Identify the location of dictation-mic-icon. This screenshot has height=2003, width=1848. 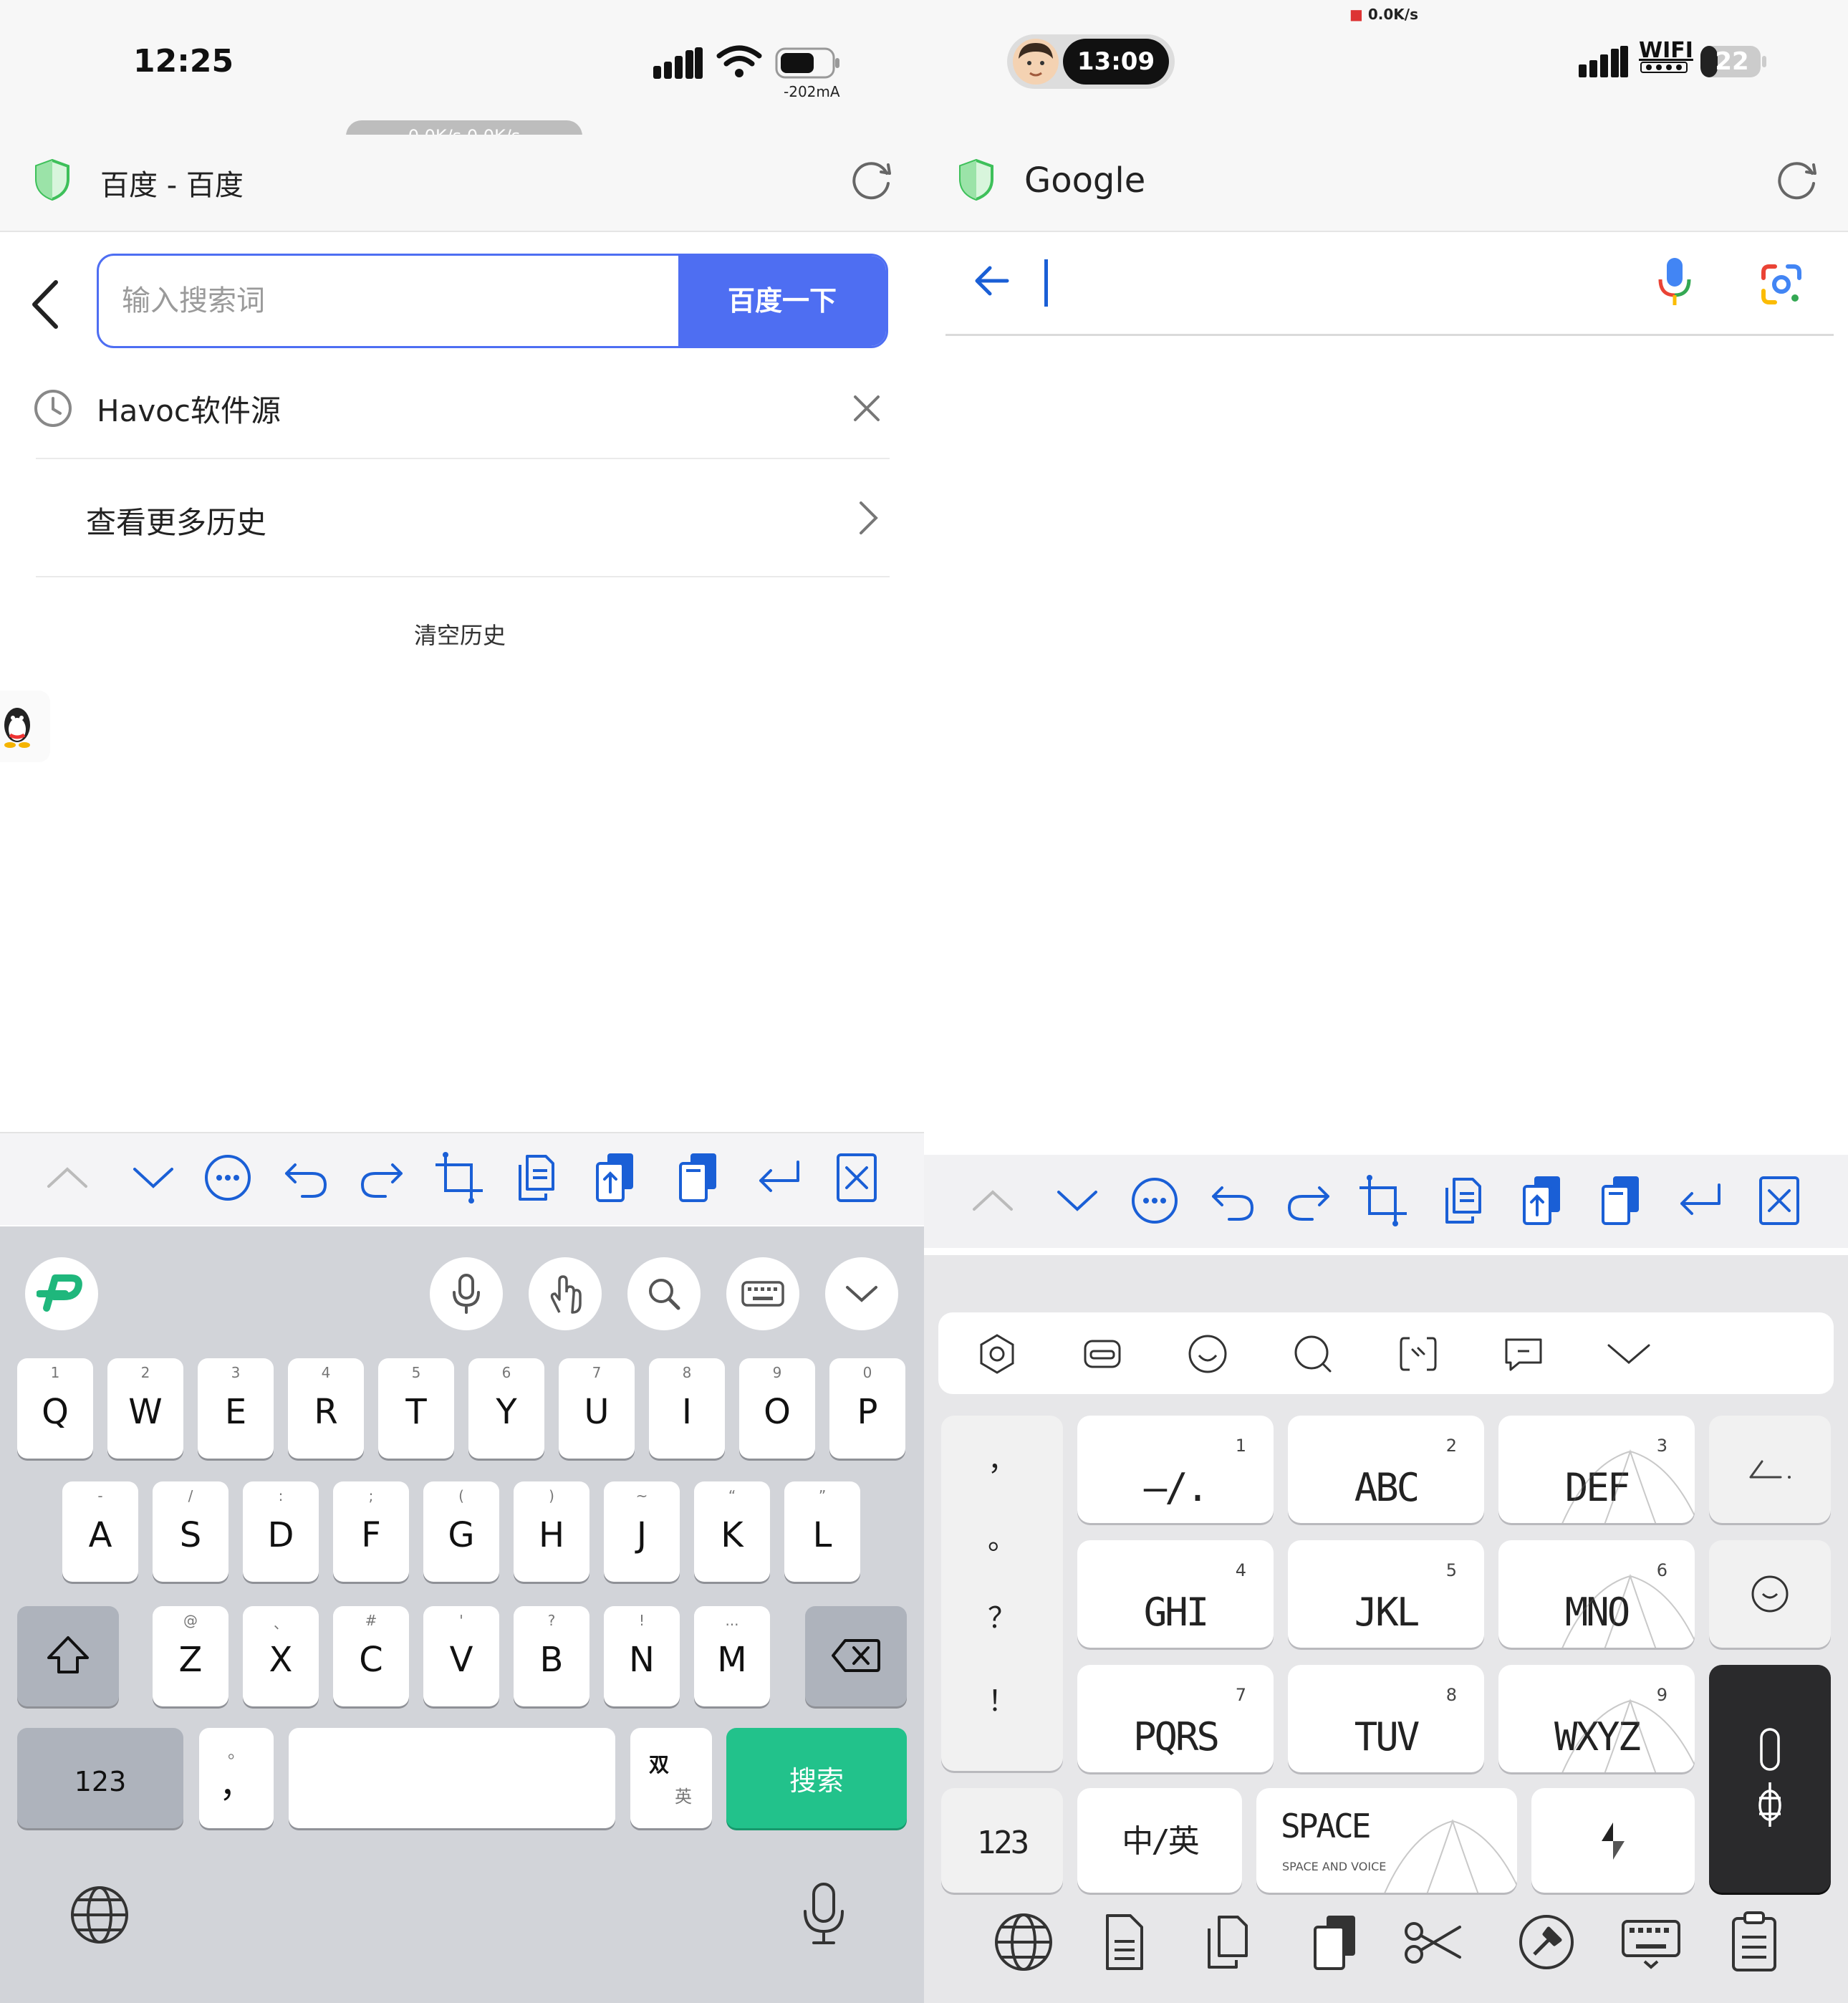
(824, 1915).